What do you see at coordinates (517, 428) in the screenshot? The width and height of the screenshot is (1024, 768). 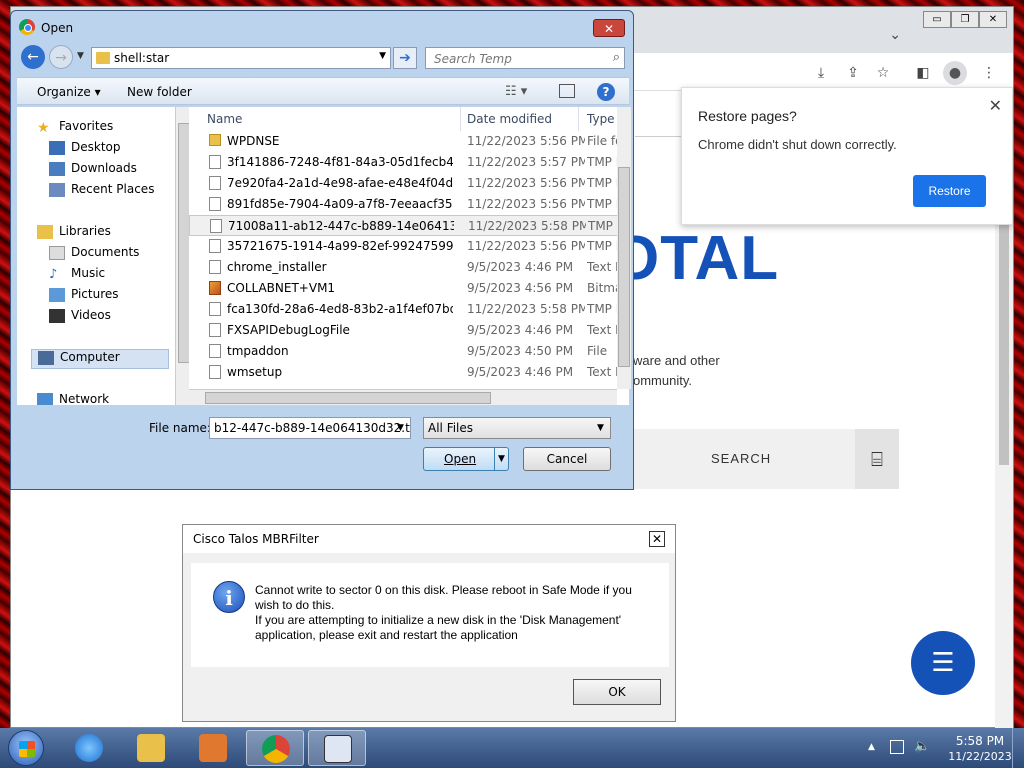 I see `file-type-select: All Files` at bounding box center [517, 428].